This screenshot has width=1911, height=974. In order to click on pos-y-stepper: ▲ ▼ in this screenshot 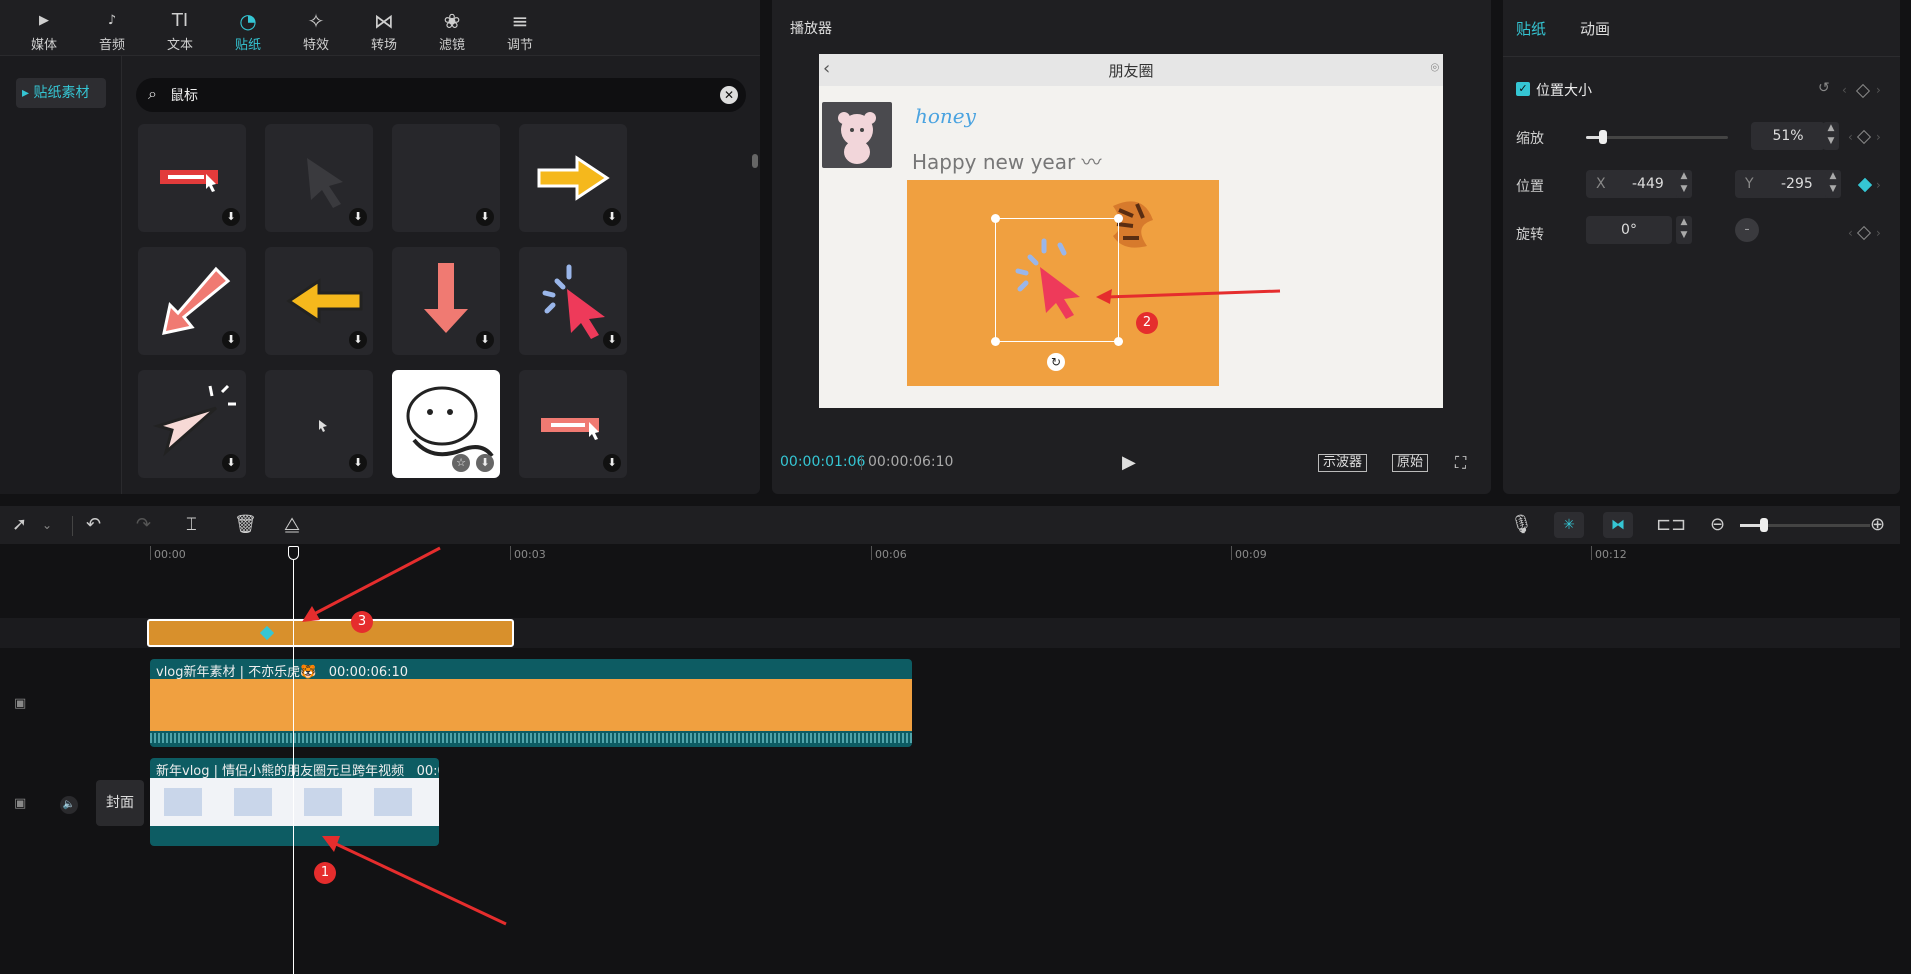, I will do `click(1833, 184)`.